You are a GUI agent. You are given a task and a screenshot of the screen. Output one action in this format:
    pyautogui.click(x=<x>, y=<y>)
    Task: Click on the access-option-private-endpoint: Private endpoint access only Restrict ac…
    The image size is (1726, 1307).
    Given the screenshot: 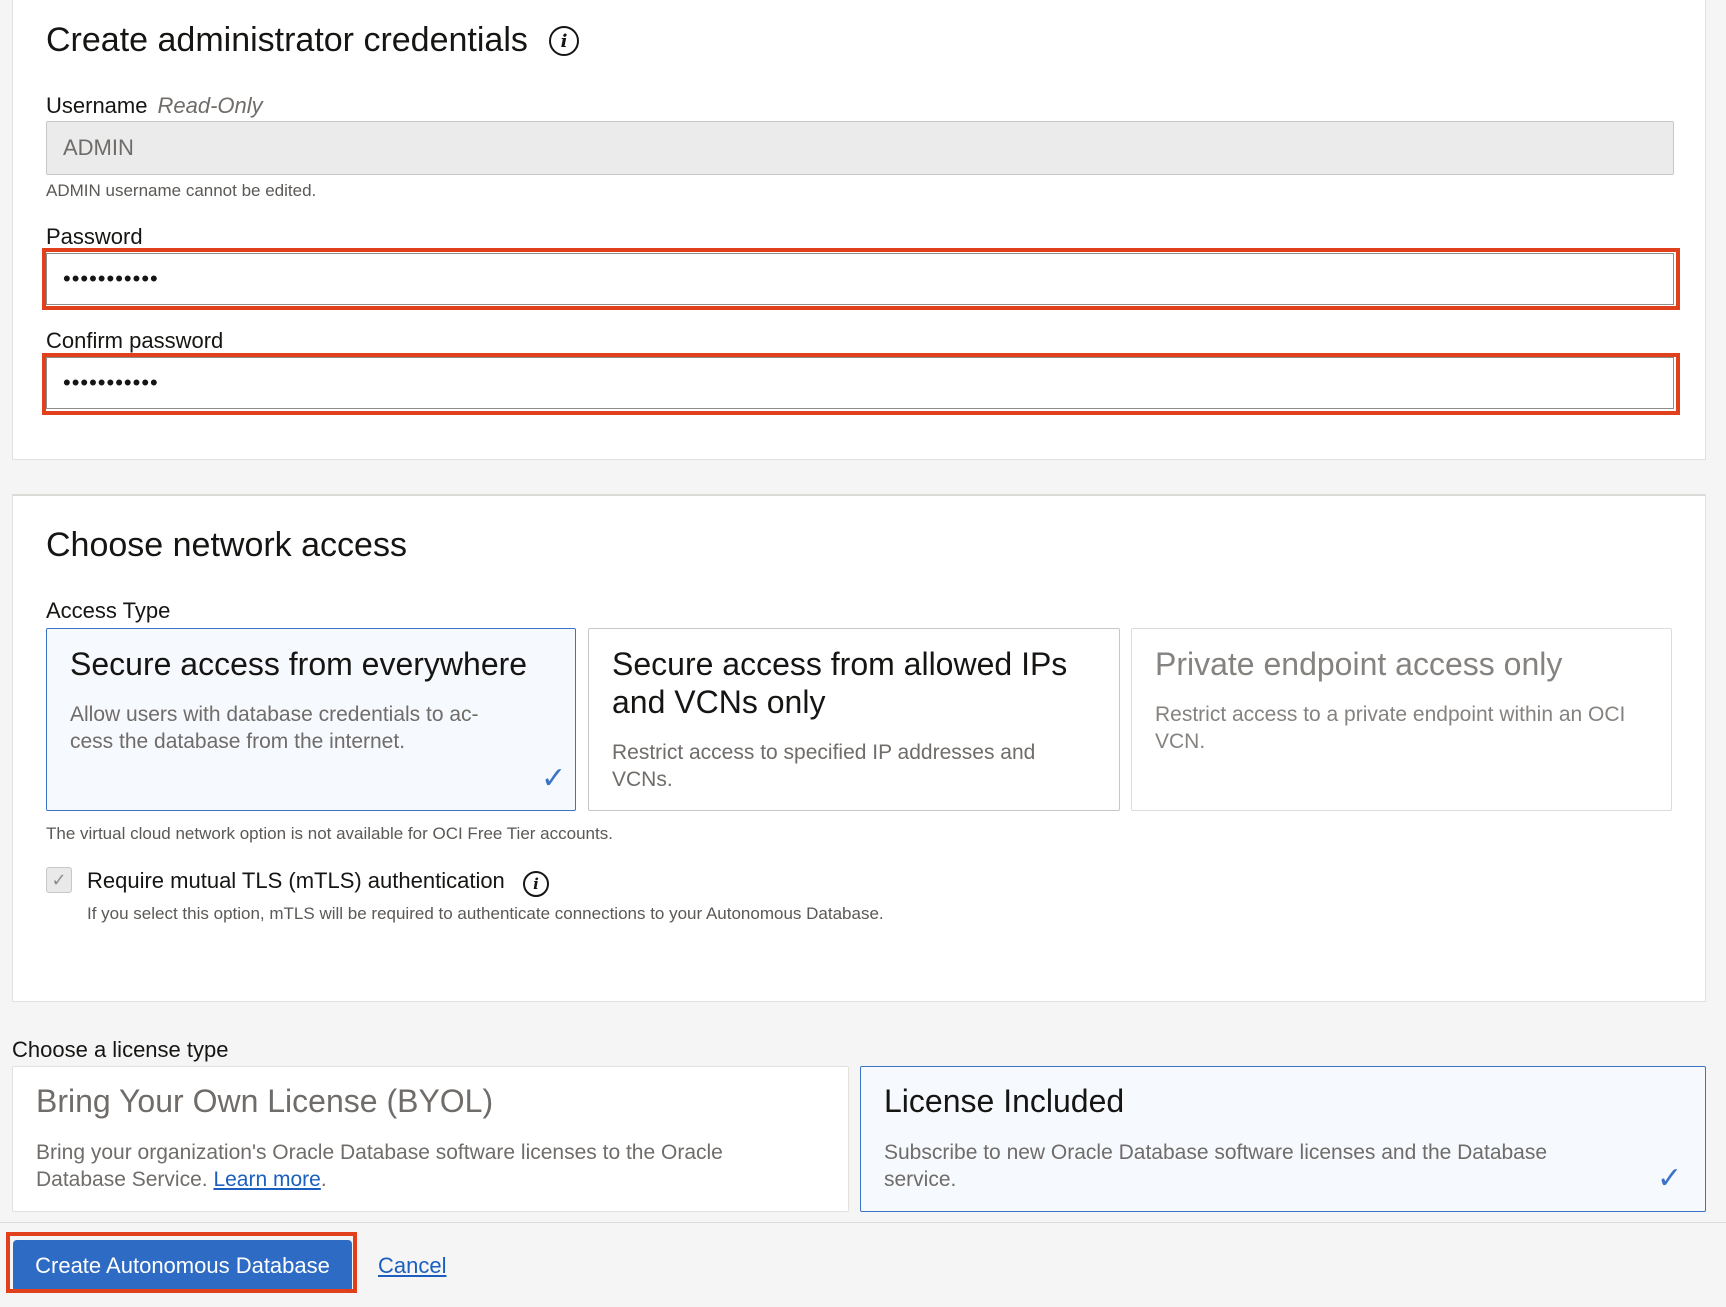 What is the action you would take?
    pyautogui.click(x=1401, y=719)
    